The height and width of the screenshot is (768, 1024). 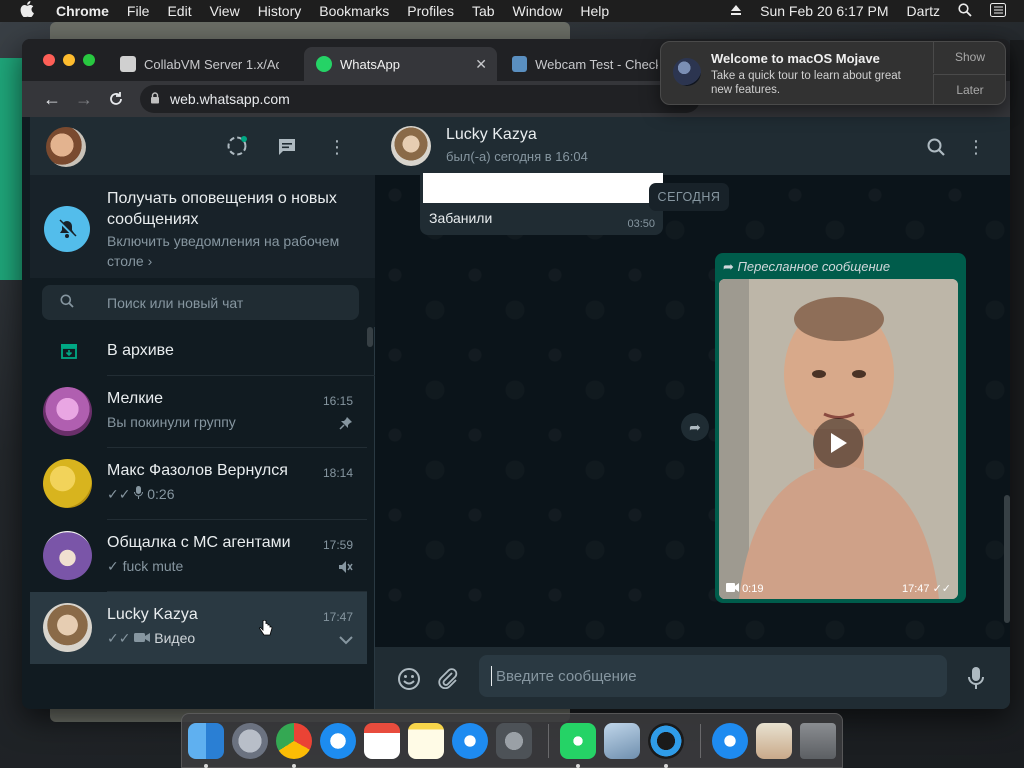 What do you see at coordinates (198, 556) in the screenshot?
I see `chat-row-obschalka: Общалка с МС агентами 17:59 ✓ fuck mute` at bounding box center [198, 556].